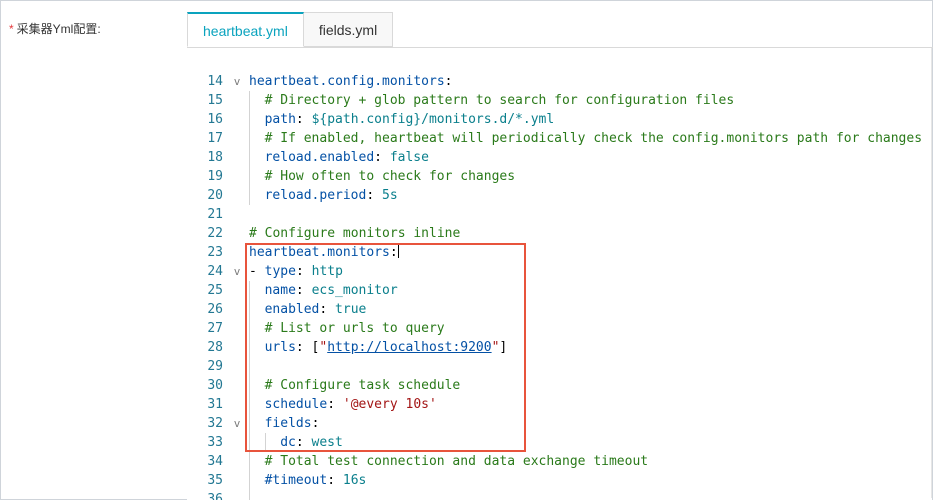  Describe the element at coordinates (559, 366) in the screenshot. I see `code-line: 29` at that location.